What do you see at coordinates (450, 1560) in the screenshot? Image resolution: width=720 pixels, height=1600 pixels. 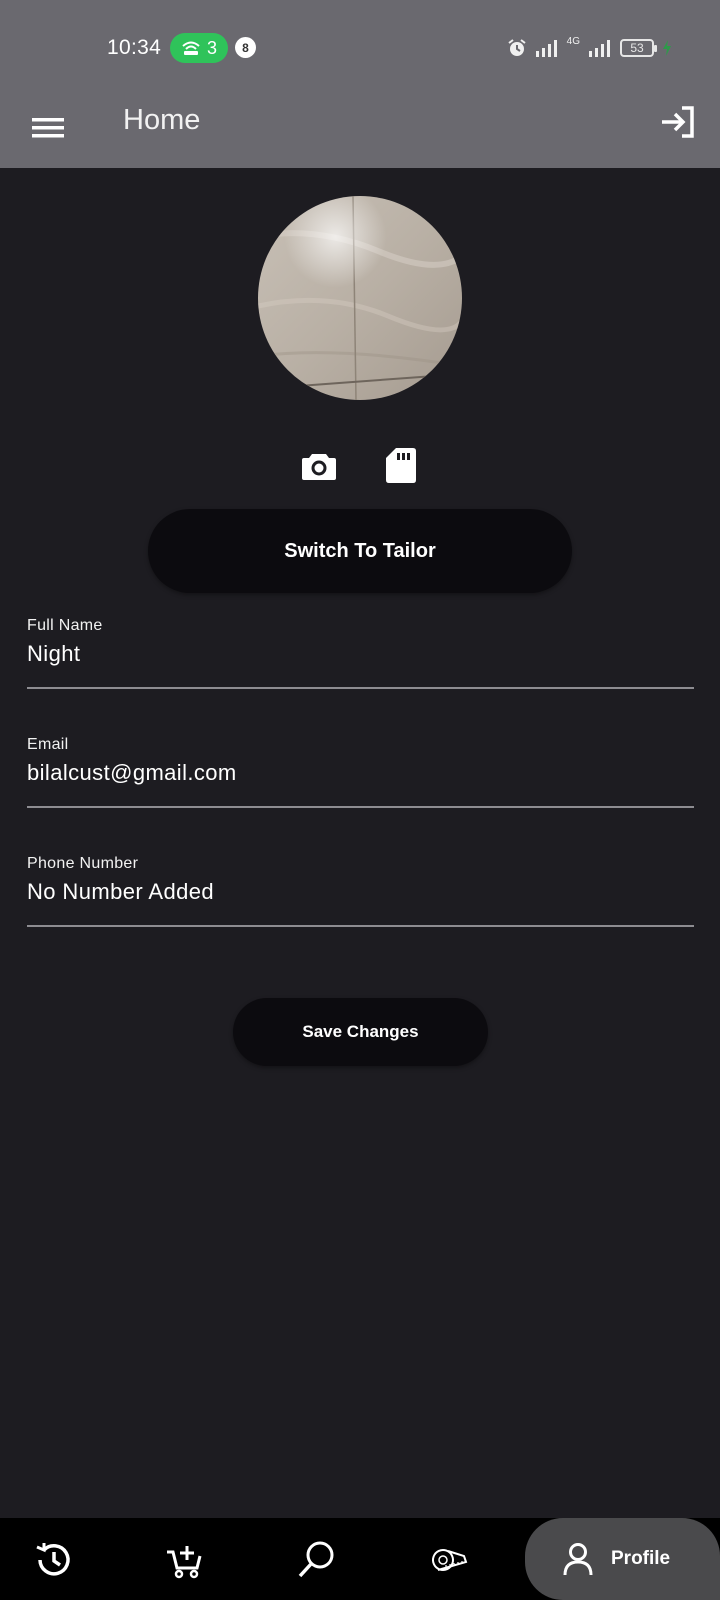 I see `measuring-tape-icon` at bounding box center [450, 1560].